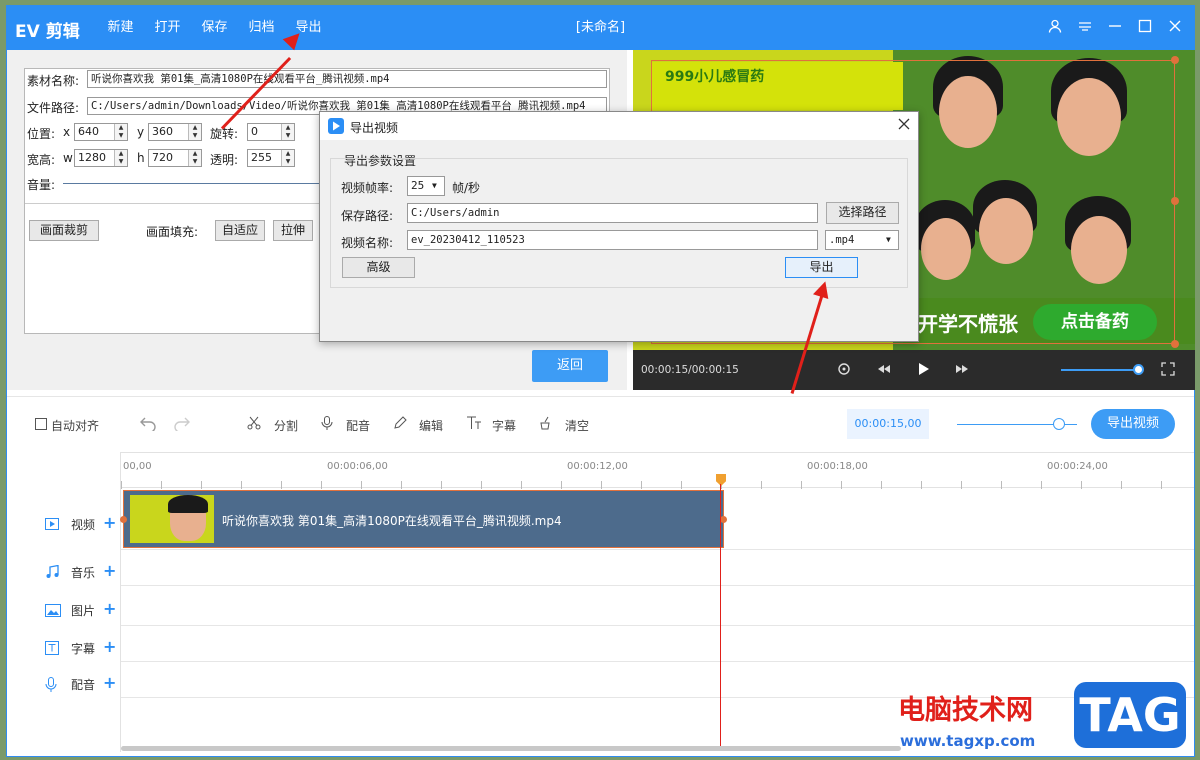 This screenshot has height=760, width=1200. Describe the element at coordinates (347, 79) in the screenshot. I see `material-name-field: 听说你喜欢我 第01集_高清1080P在线观看平台_腾讯视频.mp4` at that location.